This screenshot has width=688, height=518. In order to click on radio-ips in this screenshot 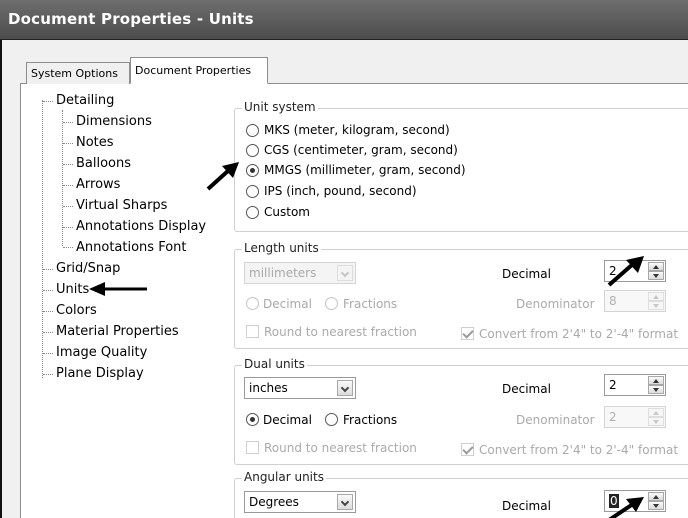, I will do `click(252, 191)`.